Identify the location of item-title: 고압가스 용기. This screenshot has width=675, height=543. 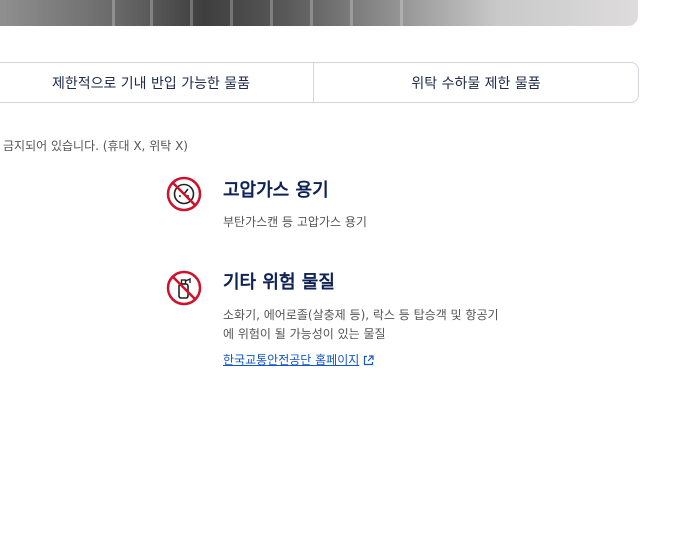
(276, 190).